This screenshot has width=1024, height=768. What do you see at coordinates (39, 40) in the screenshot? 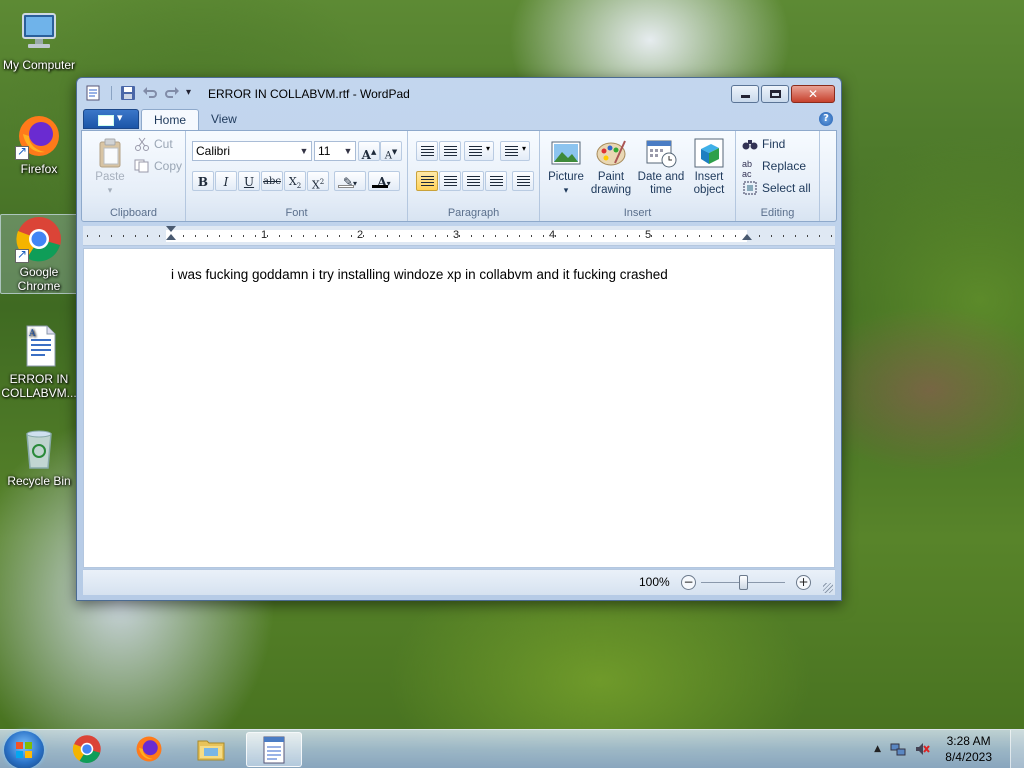
I see `desktop-icon-my-computer: My Computer` at bounding box center [39, 40].